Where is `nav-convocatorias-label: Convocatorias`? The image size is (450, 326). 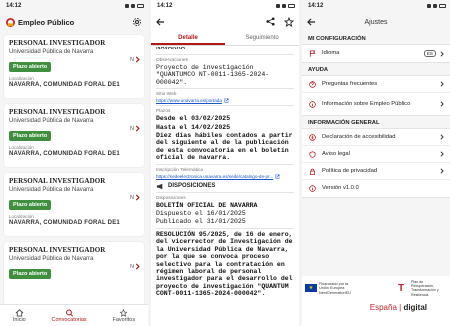
nav-convocatorias-label: Convocatorias is located at coordinates (69, 319).